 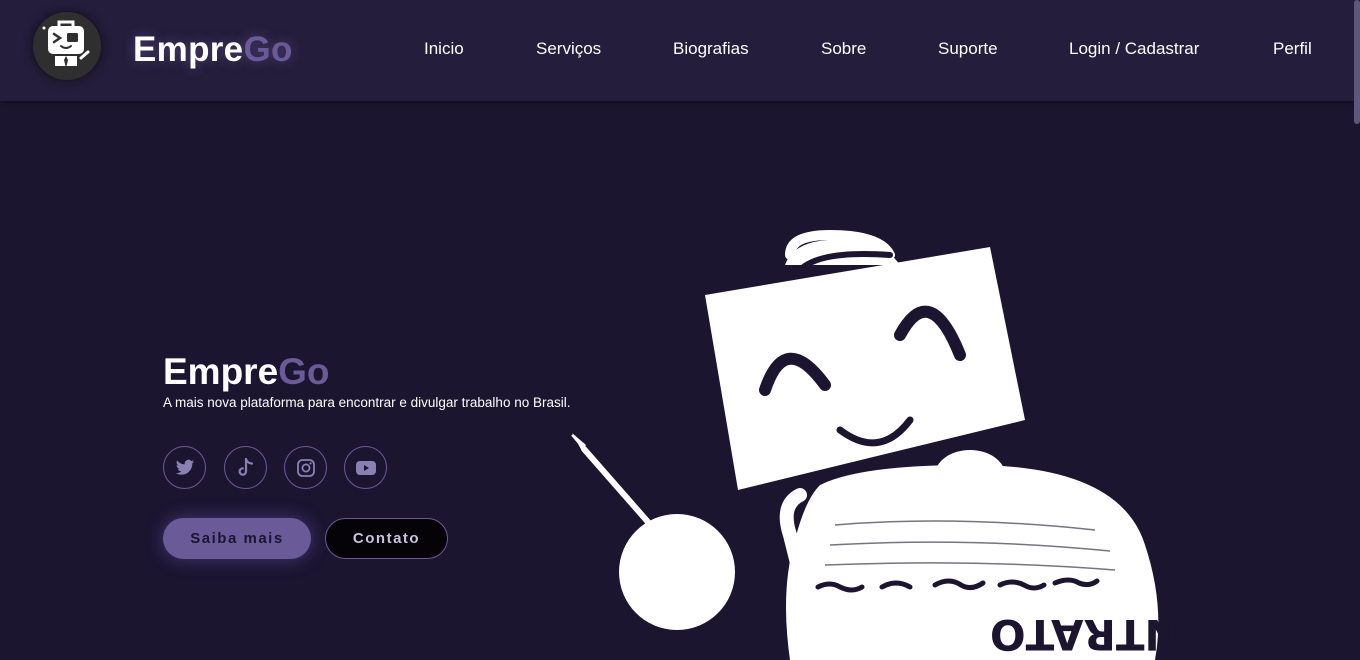 What do you see at coordinates (677, 572) in the screenshot?
I see `mascot-hand` at bounding box center [677, 572].